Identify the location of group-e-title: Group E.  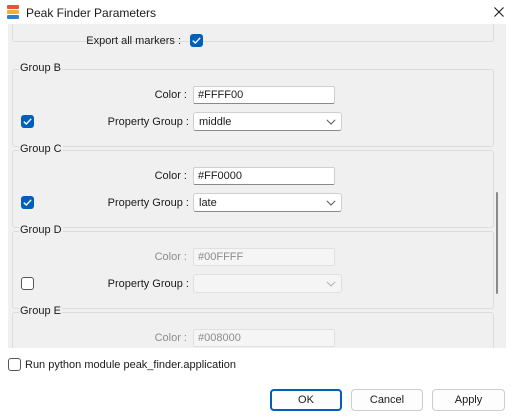
(40, 311).